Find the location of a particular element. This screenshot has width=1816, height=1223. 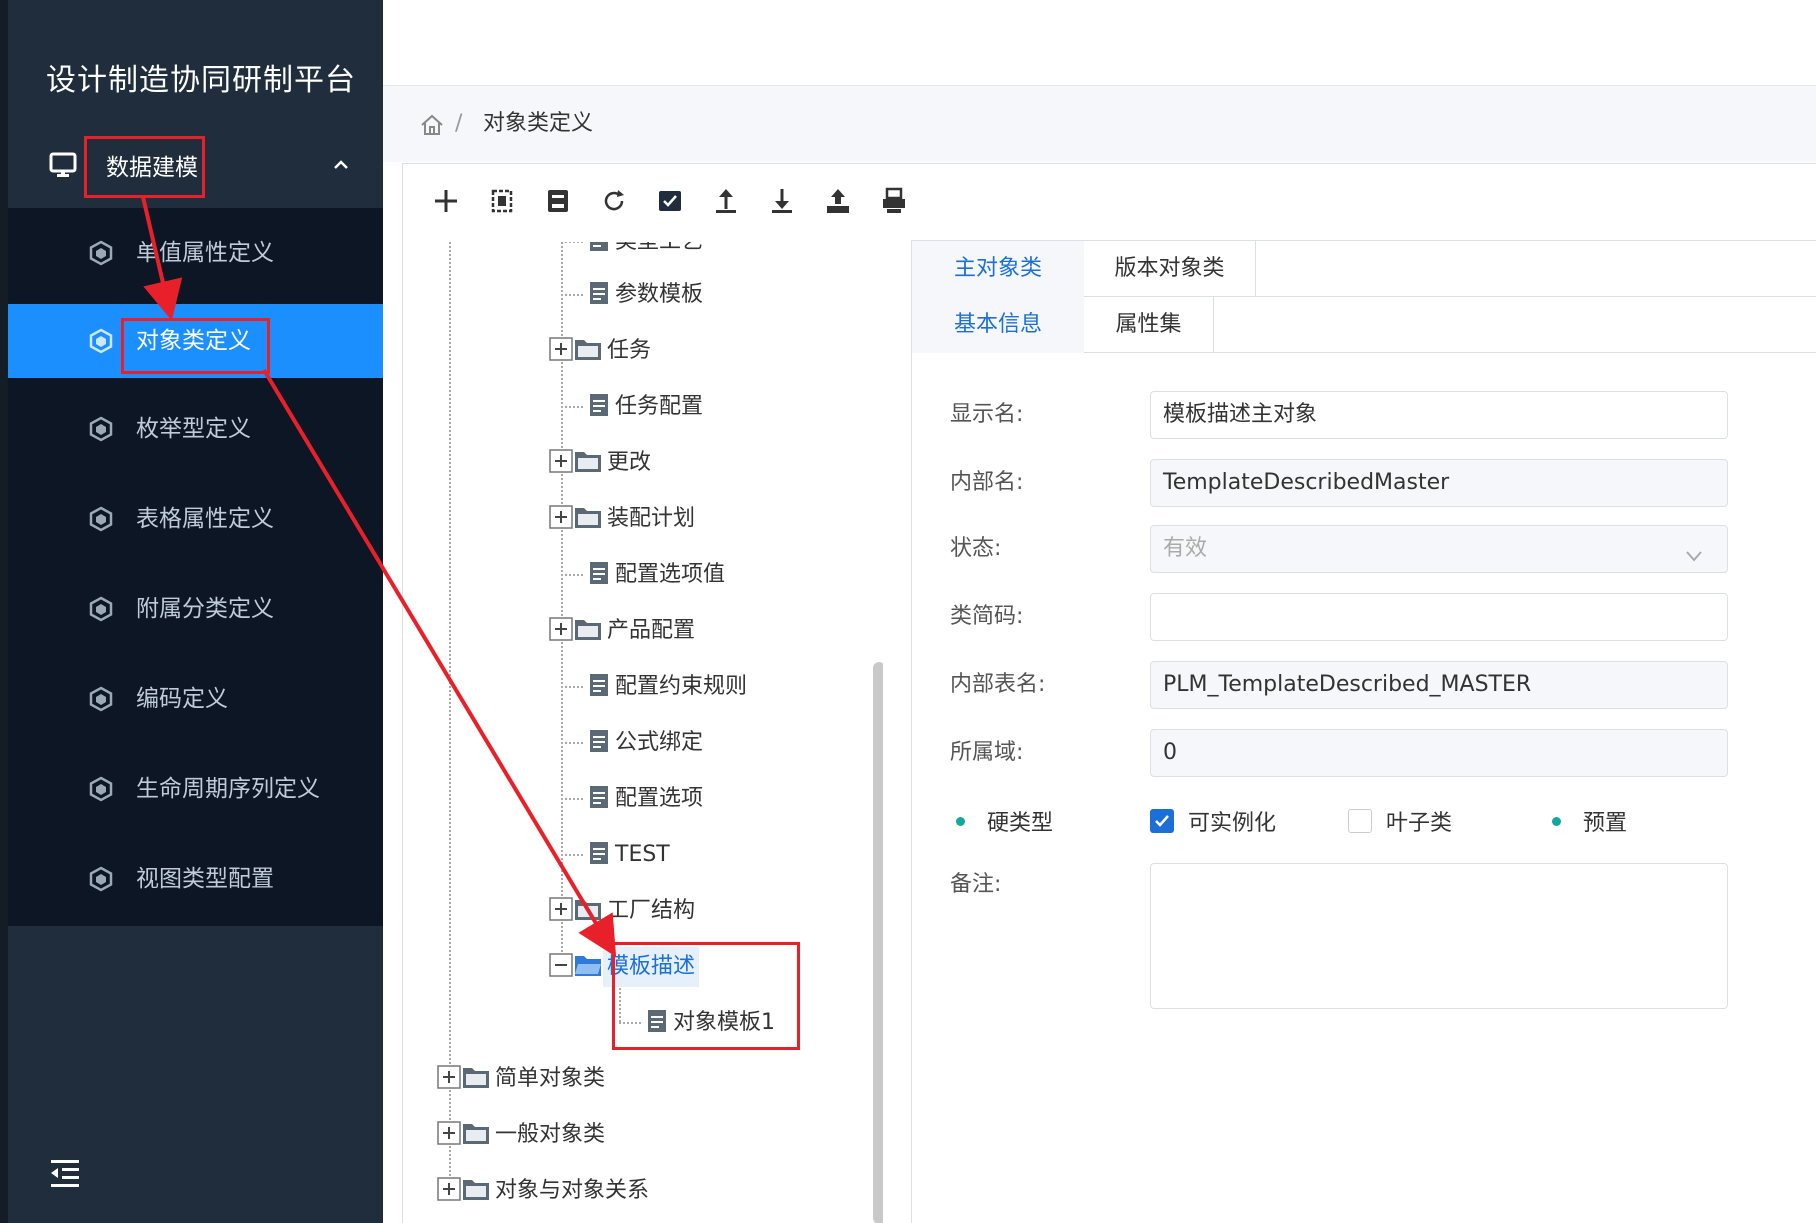

tree-node: 类型工艺 is located at coordinates (634, 252).